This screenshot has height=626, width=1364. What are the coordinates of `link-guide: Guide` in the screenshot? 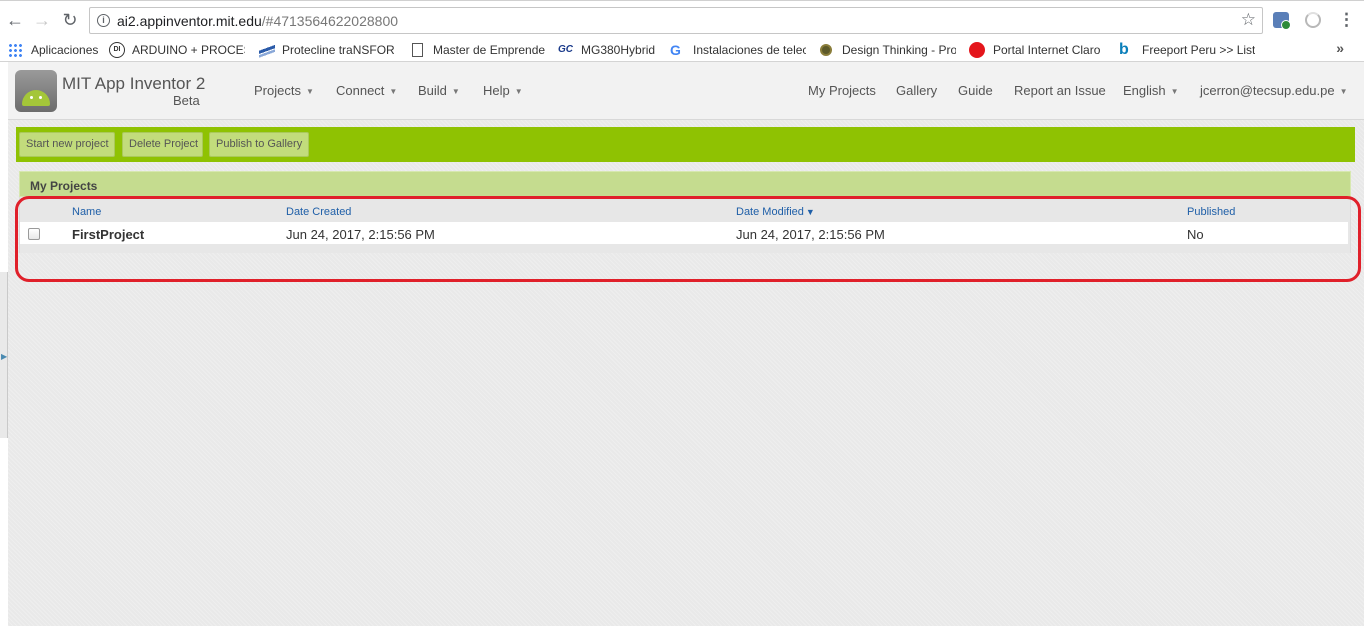 It's located at (975, 90).